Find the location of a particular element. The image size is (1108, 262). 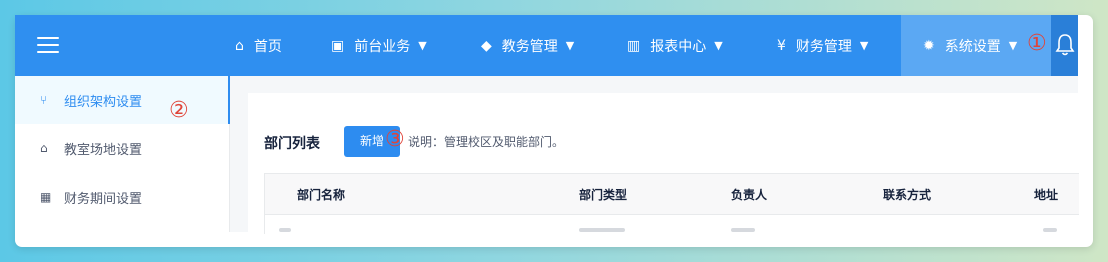

nav-item-home: ⌂ 首页 is located at coordinates (258, 45).